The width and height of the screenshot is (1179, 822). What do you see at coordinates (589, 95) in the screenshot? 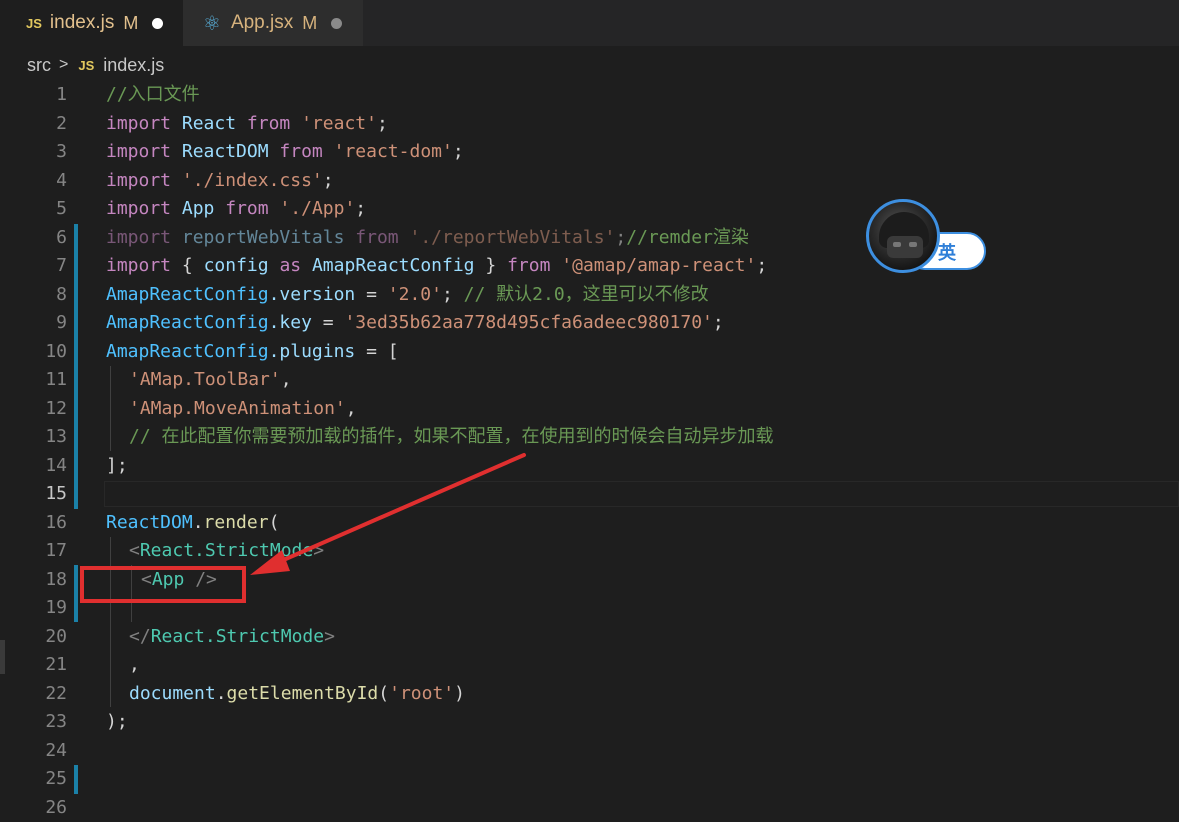
I see `code-line: 1 //入口文件` at bounding box center [589, 95].